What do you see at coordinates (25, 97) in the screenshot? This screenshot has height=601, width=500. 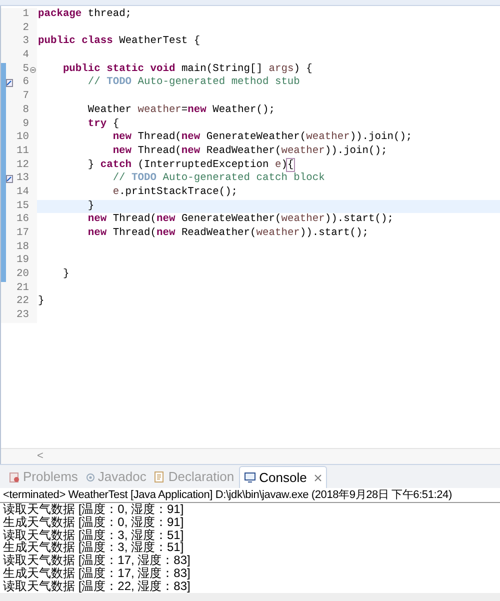 I see `line-number: 7` at bounding box center [25, 97].